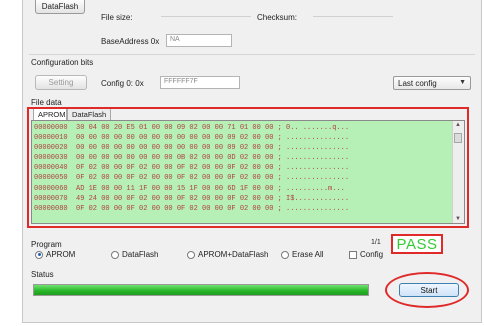 The image size is (484, 326). What do you see at coordinates (233, 254) in the screenshot?
I see `program-option-label: APROM+DataFlash` at bounding box center [233, 254].